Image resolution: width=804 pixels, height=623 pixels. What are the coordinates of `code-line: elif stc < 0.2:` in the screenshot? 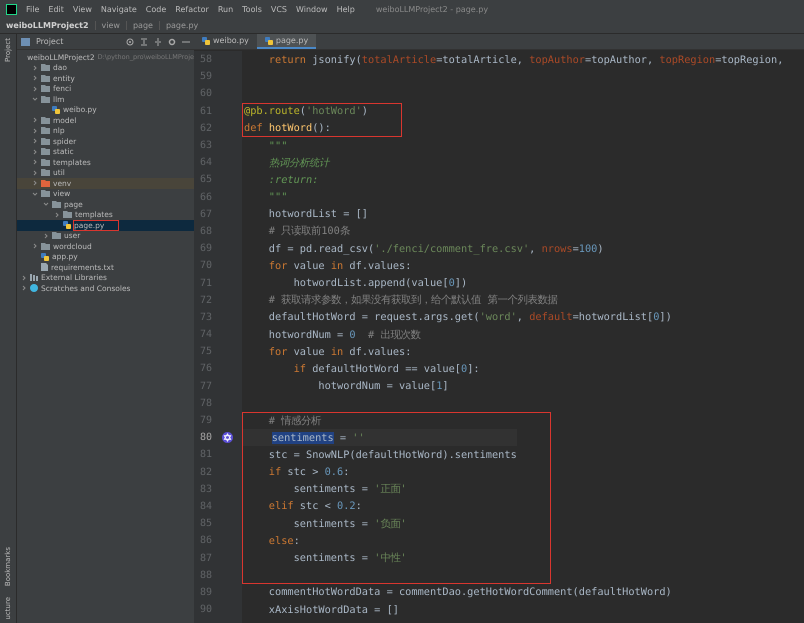 It's located at (315, 506).